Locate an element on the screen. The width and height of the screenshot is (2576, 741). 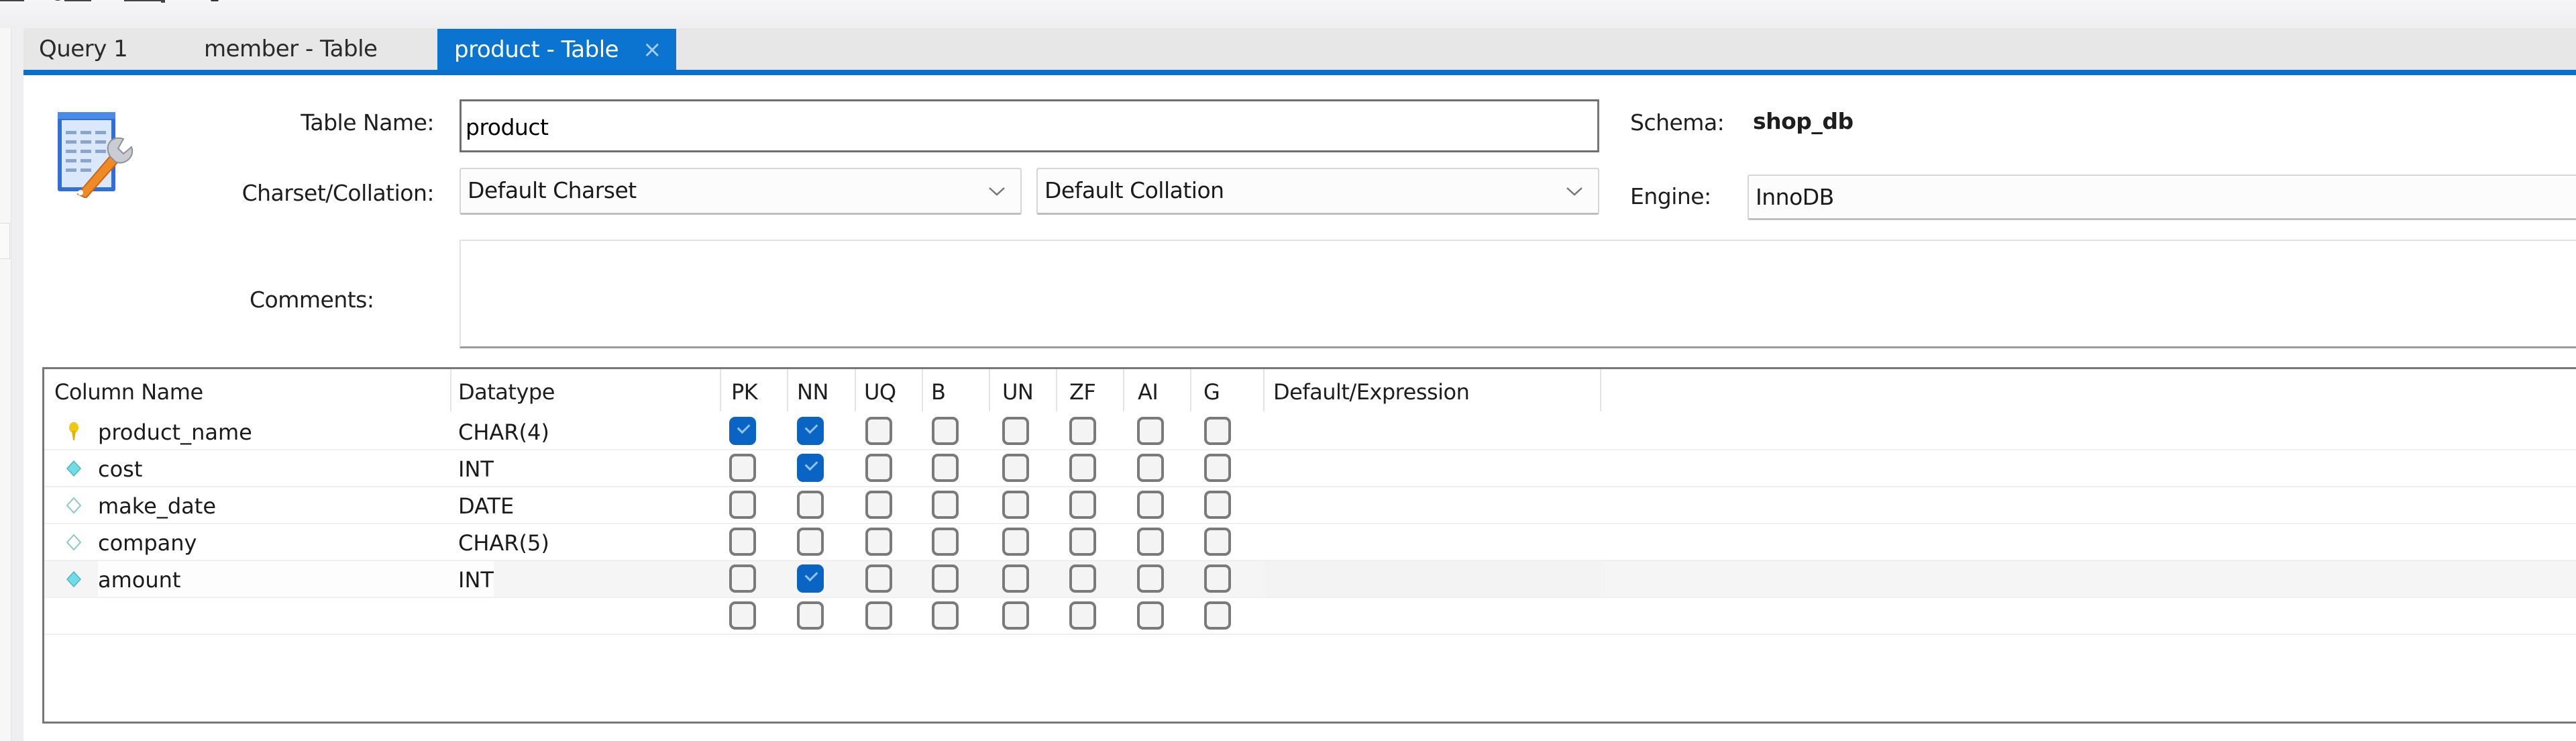
header-un: UN is located at coordinates (1018, 390).